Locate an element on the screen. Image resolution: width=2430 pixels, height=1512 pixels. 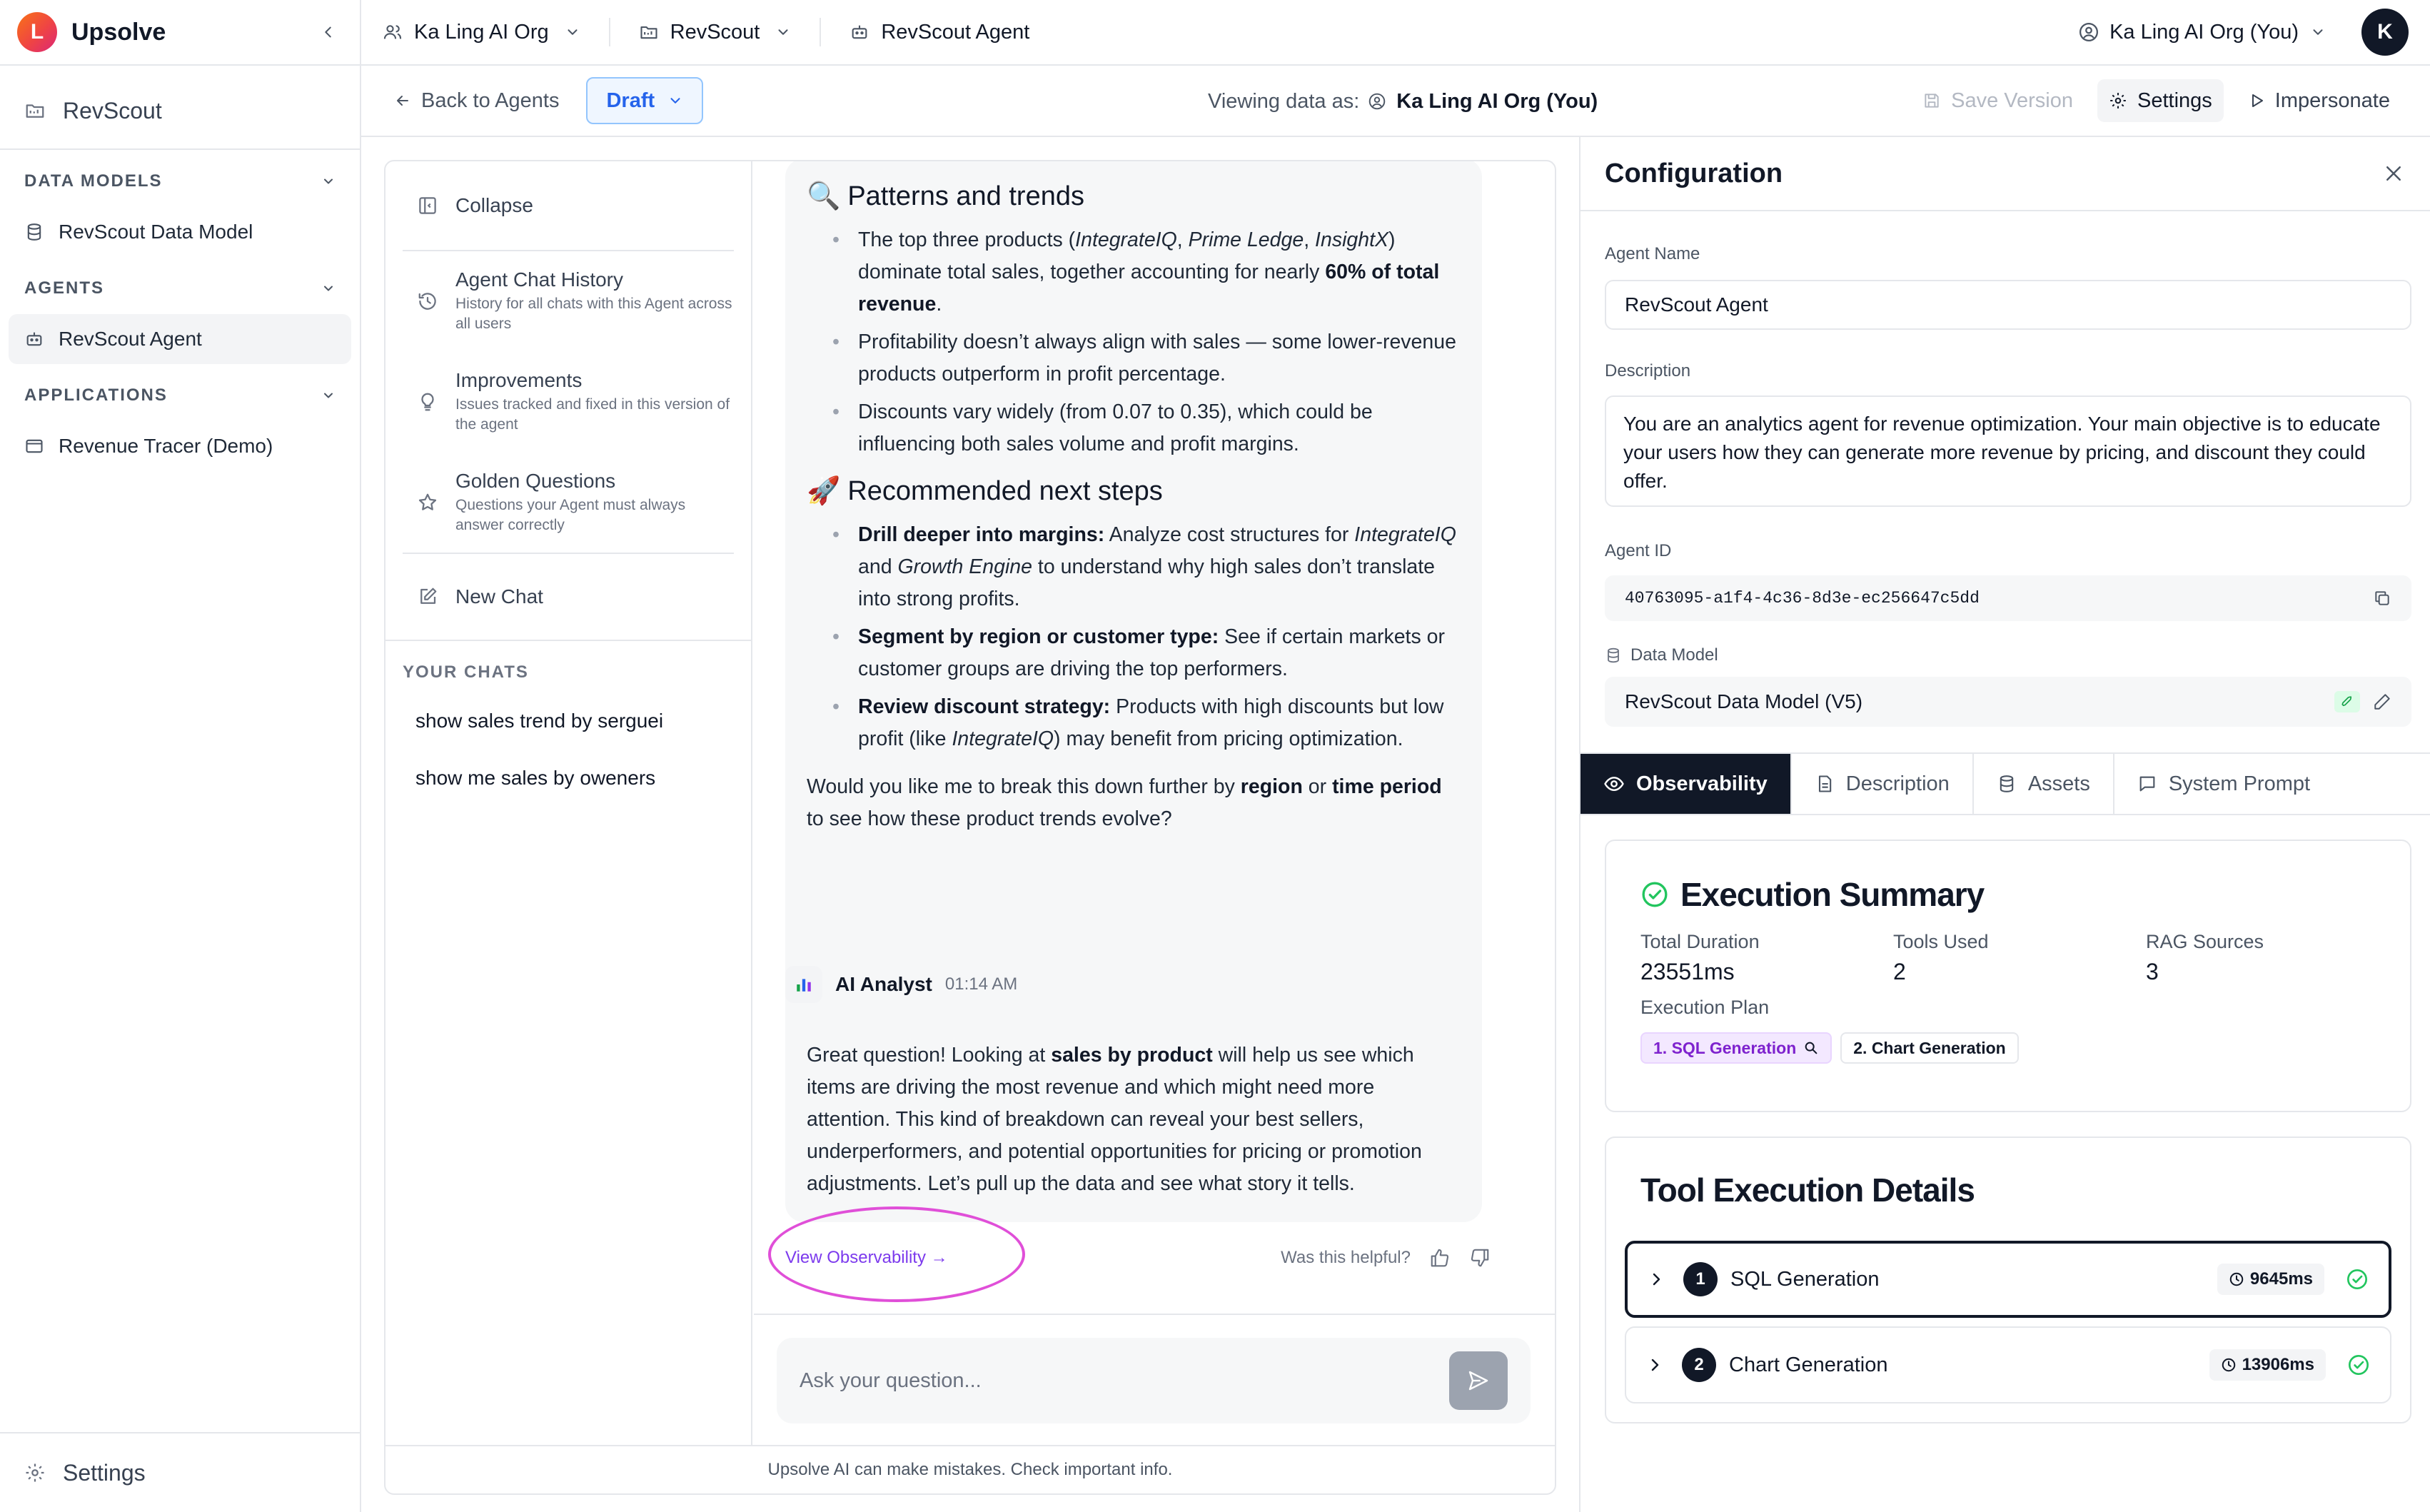
user-circle-icon is located at coordinates (2088, 32).